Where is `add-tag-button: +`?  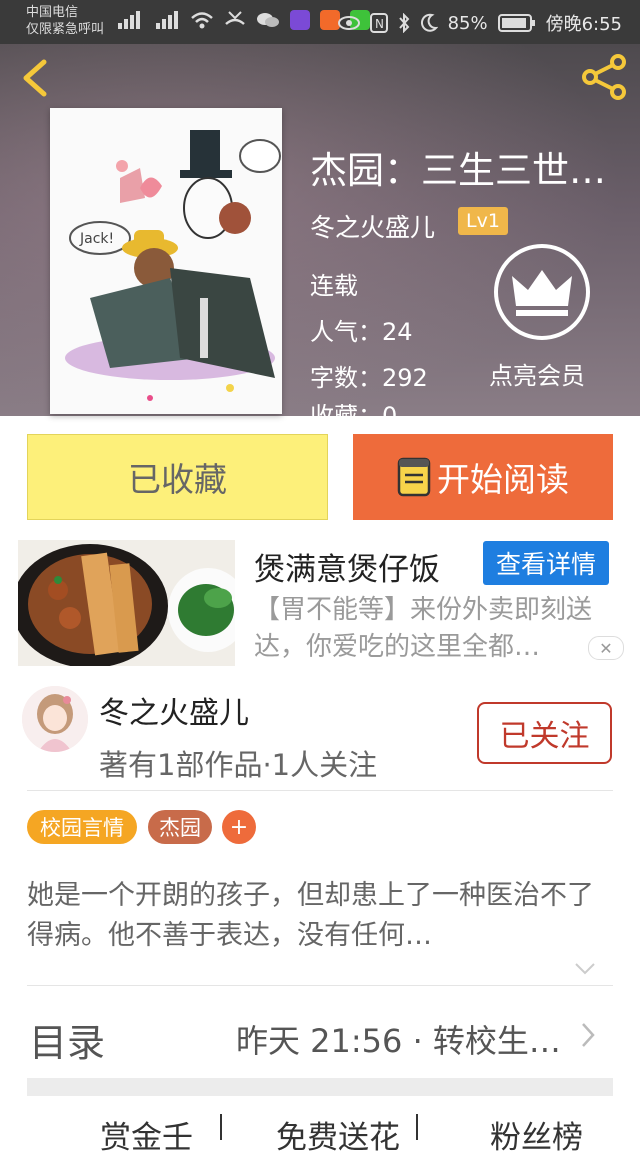 add-tag-button: + is located at coordinates (239, 827).